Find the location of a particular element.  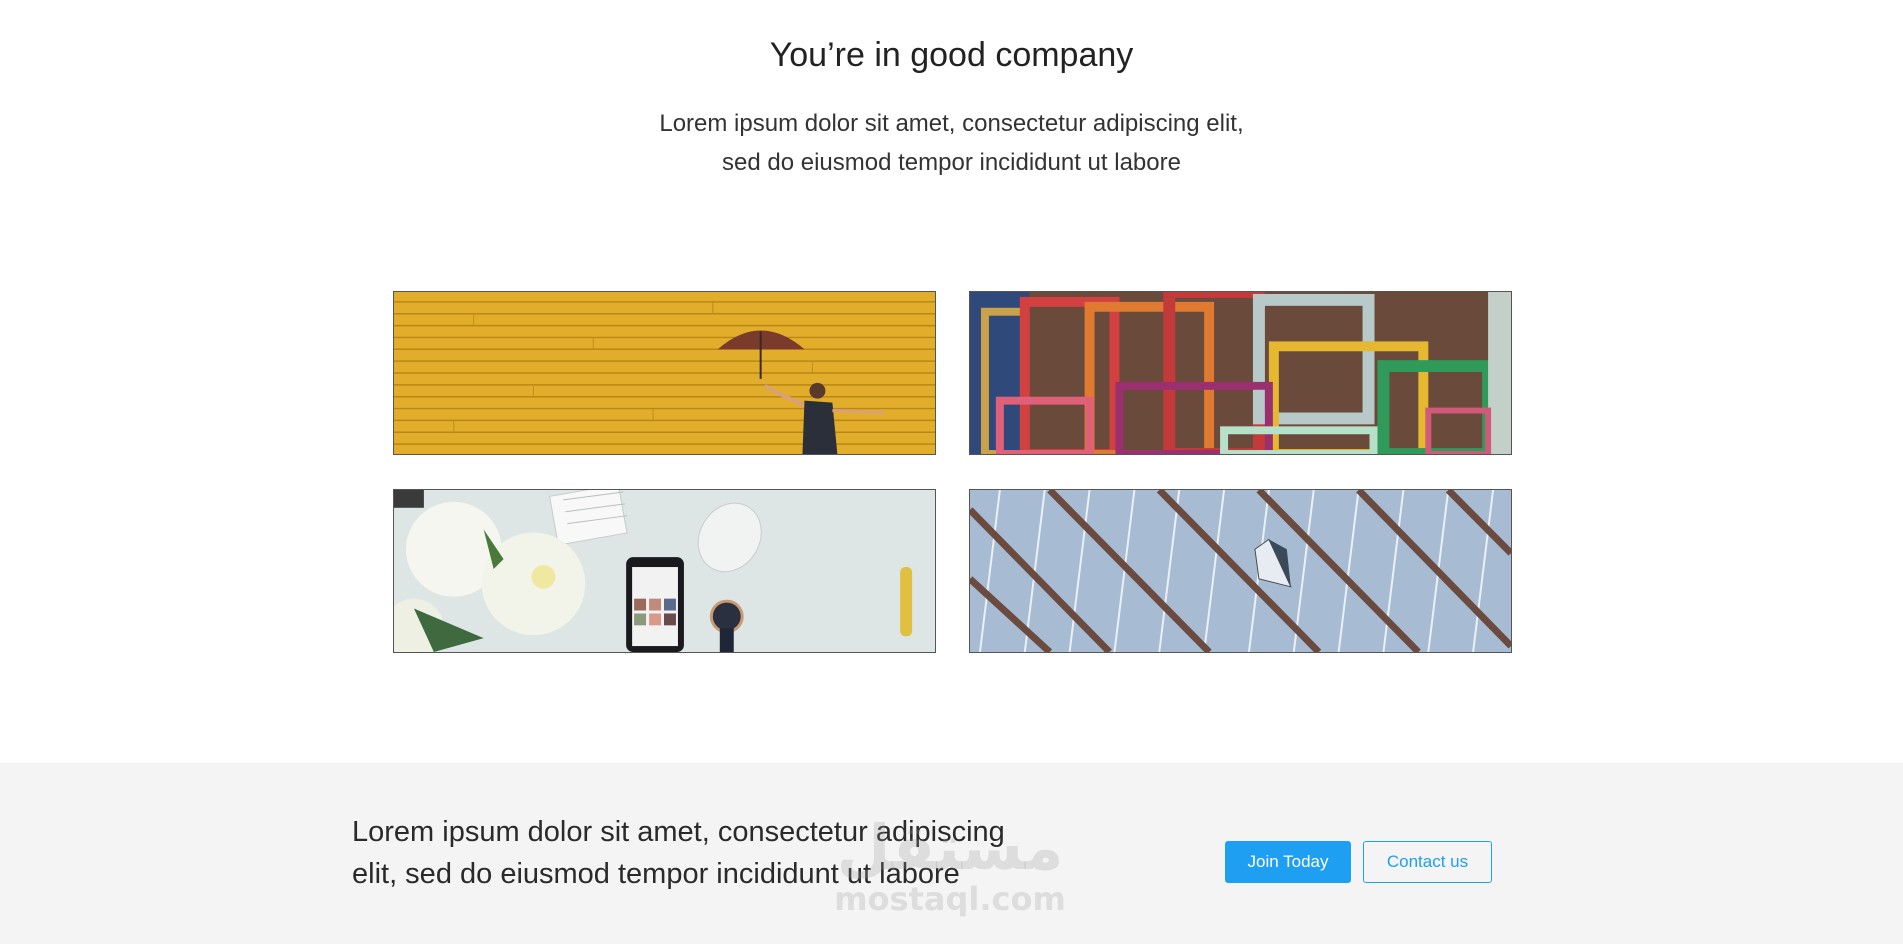

join-today-button: Join Today is located at coordinates (1288, 862).